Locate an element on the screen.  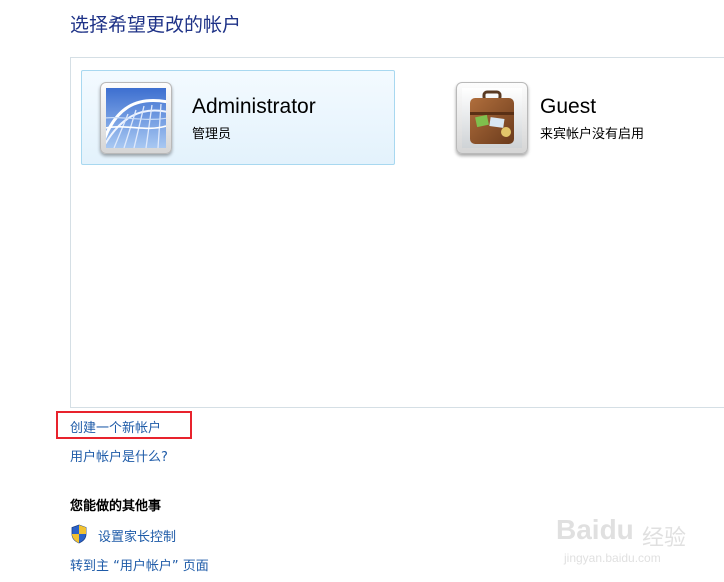
watermark-brand: Baidu is located at coordinates (595, 529).